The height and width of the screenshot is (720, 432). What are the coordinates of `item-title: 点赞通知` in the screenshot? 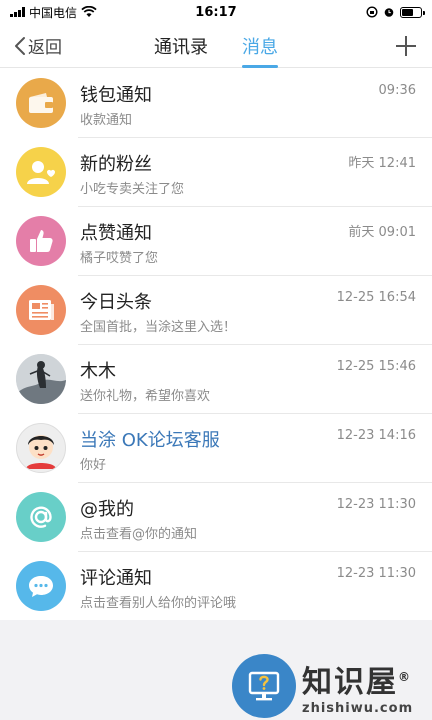 It's located at (116, 233).